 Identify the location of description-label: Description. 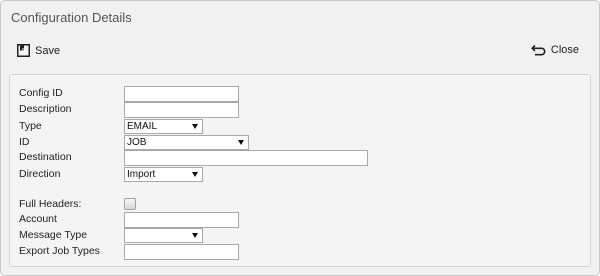
(45, 109).